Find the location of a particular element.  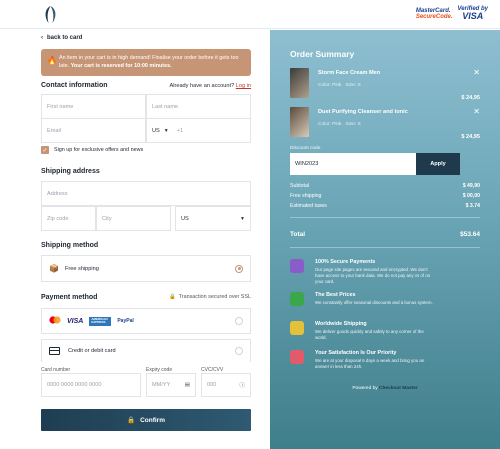

payment-method-title: Payment method is located at coordinates (69, 297).